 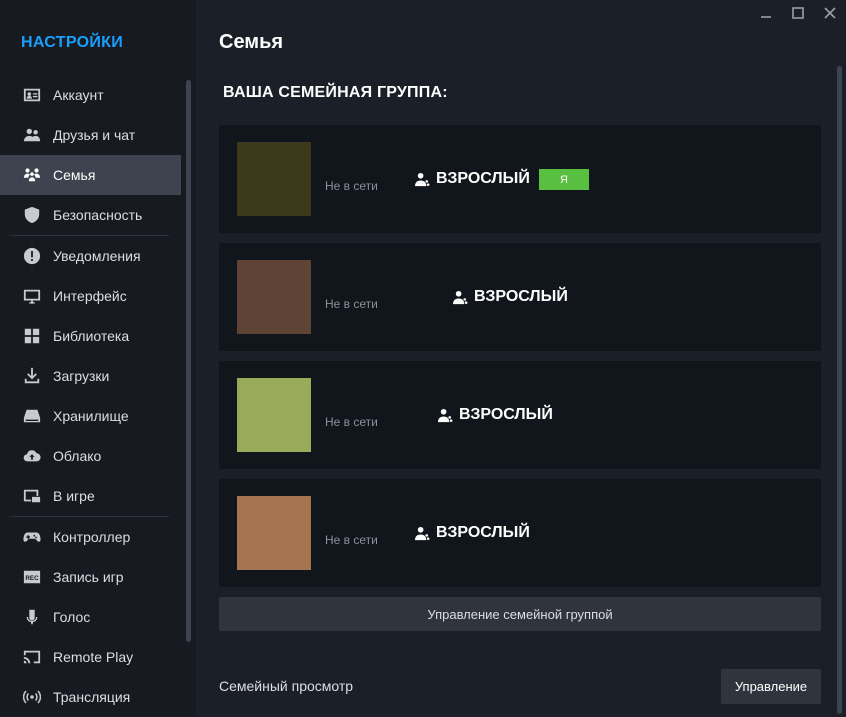 I want to click on maximize-button, so click(x=798, y=13).